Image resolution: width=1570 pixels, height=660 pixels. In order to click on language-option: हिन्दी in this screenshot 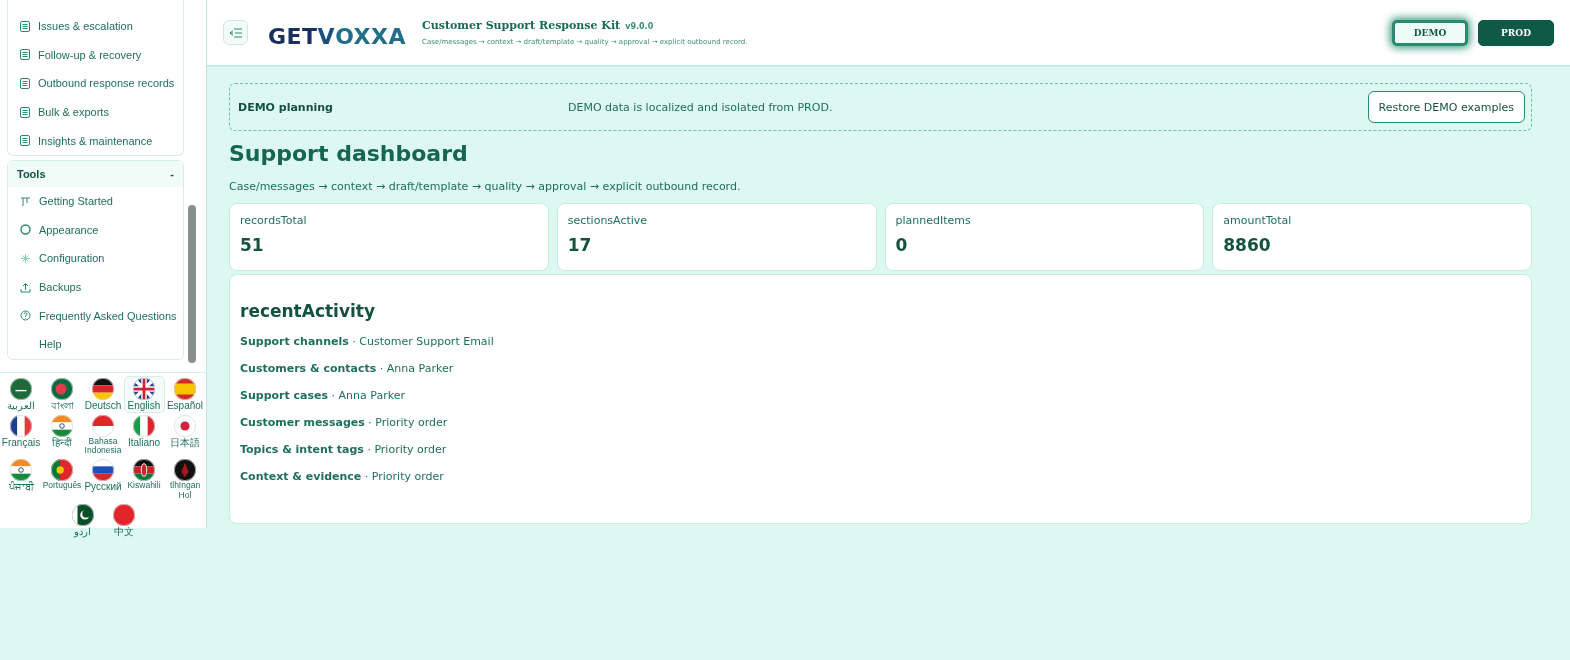, I will do `click(62, 435)`.